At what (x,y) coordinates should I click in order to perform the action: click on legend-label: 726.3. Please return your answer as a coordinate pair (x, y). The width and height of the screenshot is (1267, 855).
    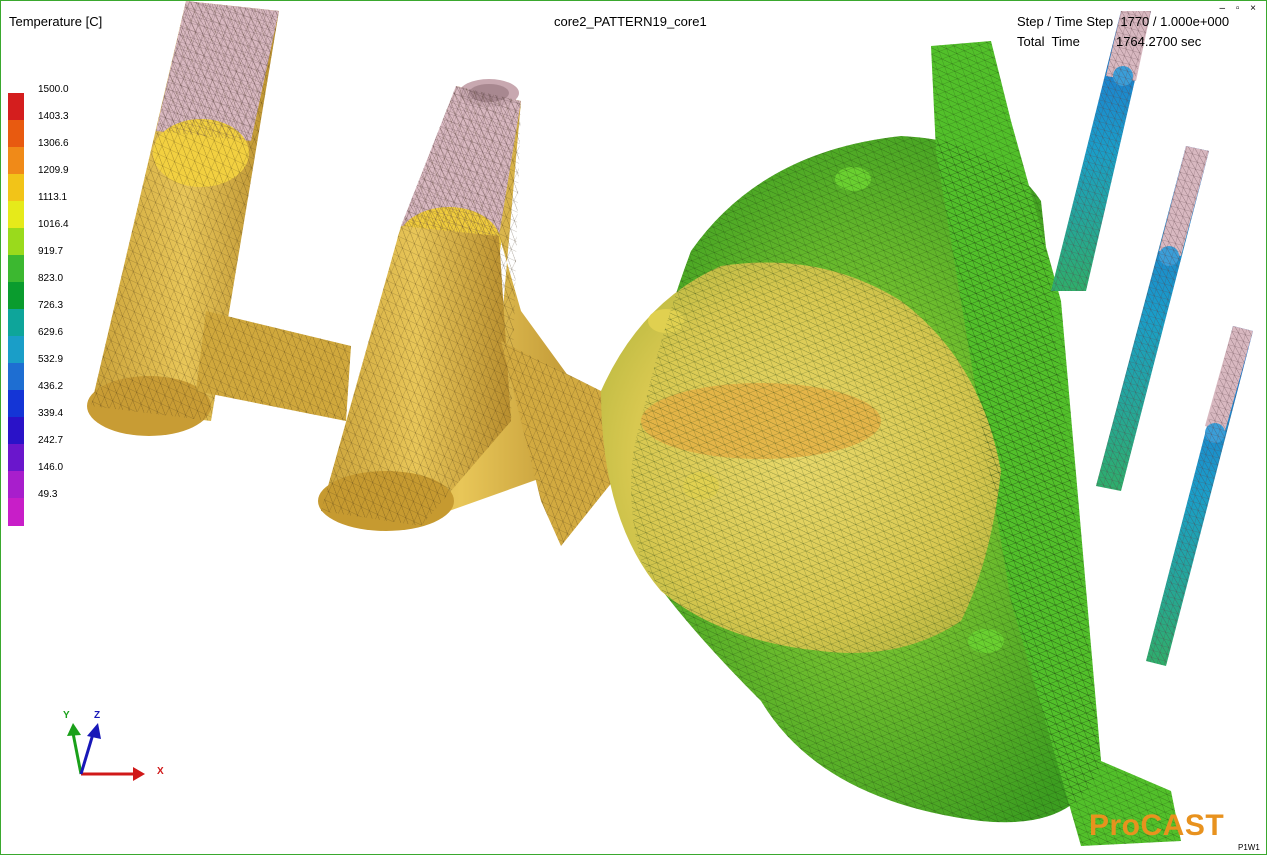
    Looking at the image, I should click on (51, 305).